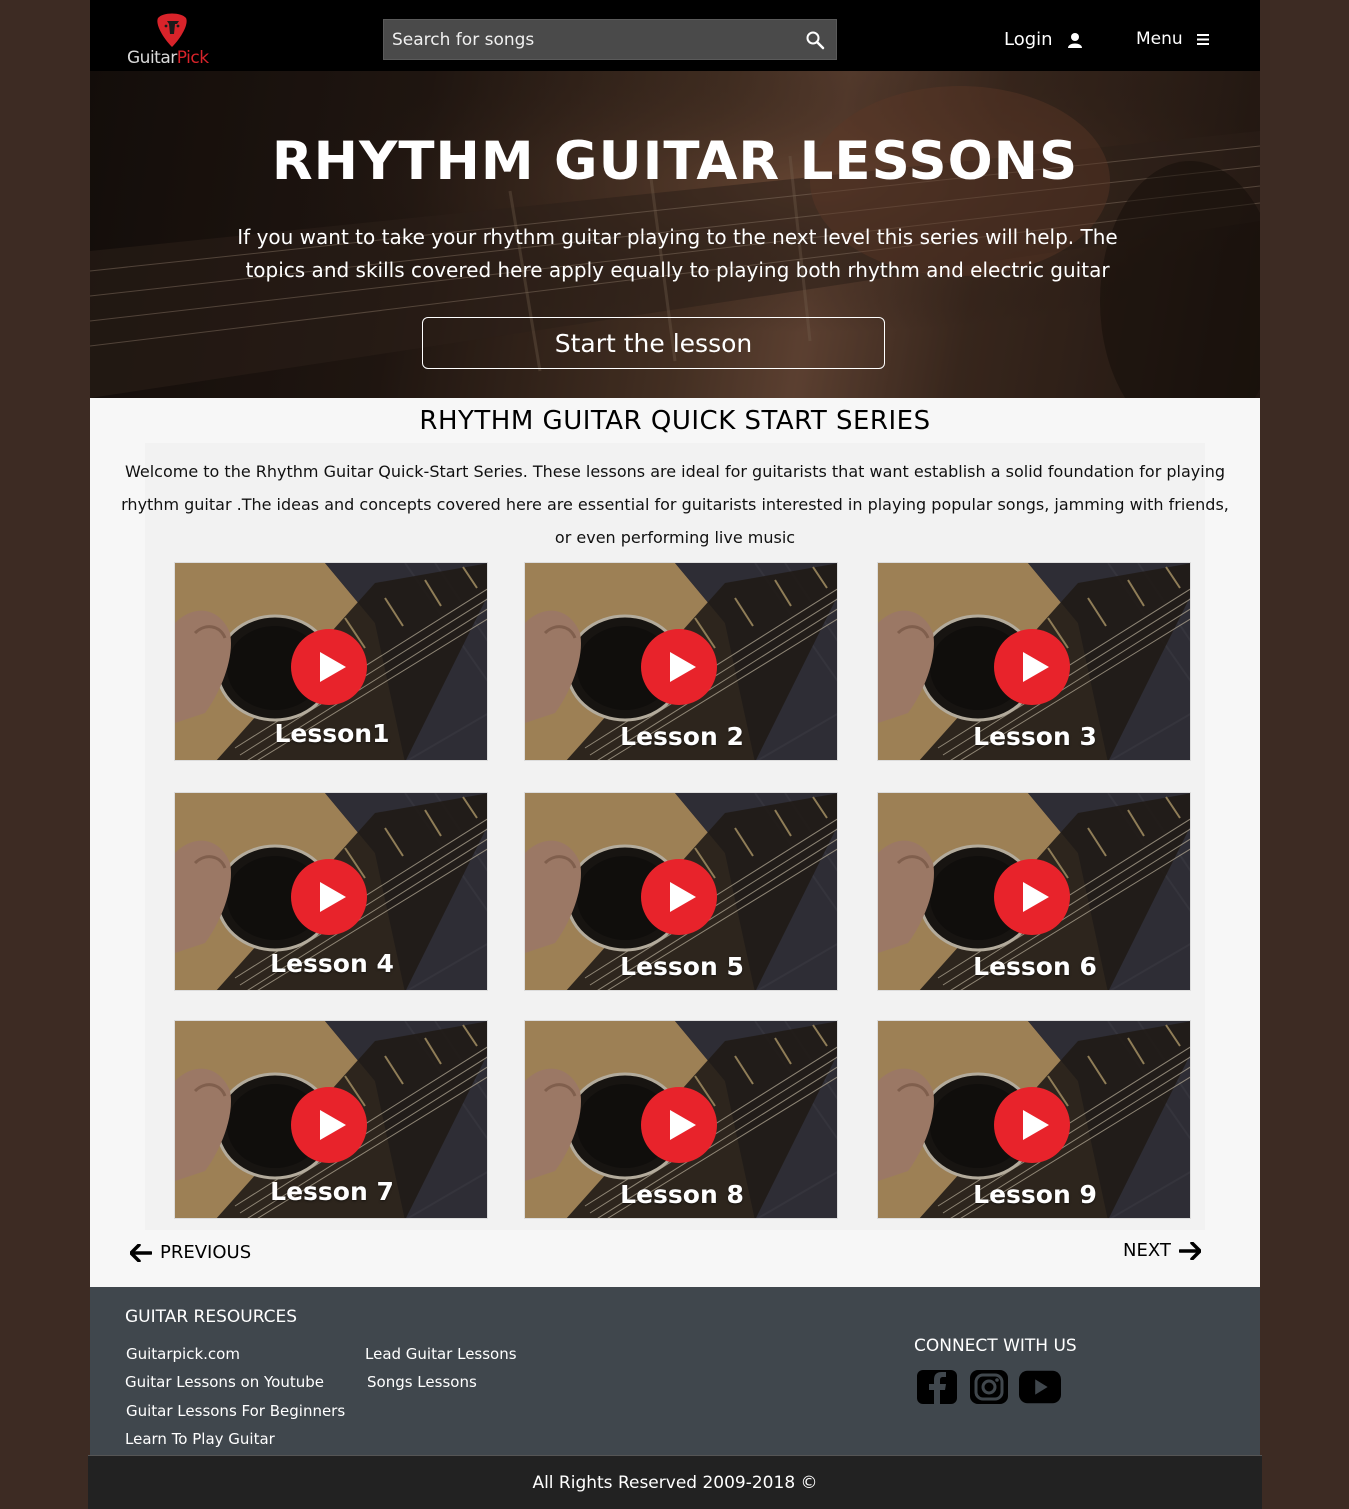 This screenshot has height=1509, width=1349. What do you see at coordinates (192, 58) in the screenshot?
I see `logo-word-pick: Pick` at bounding box center [192, 58].